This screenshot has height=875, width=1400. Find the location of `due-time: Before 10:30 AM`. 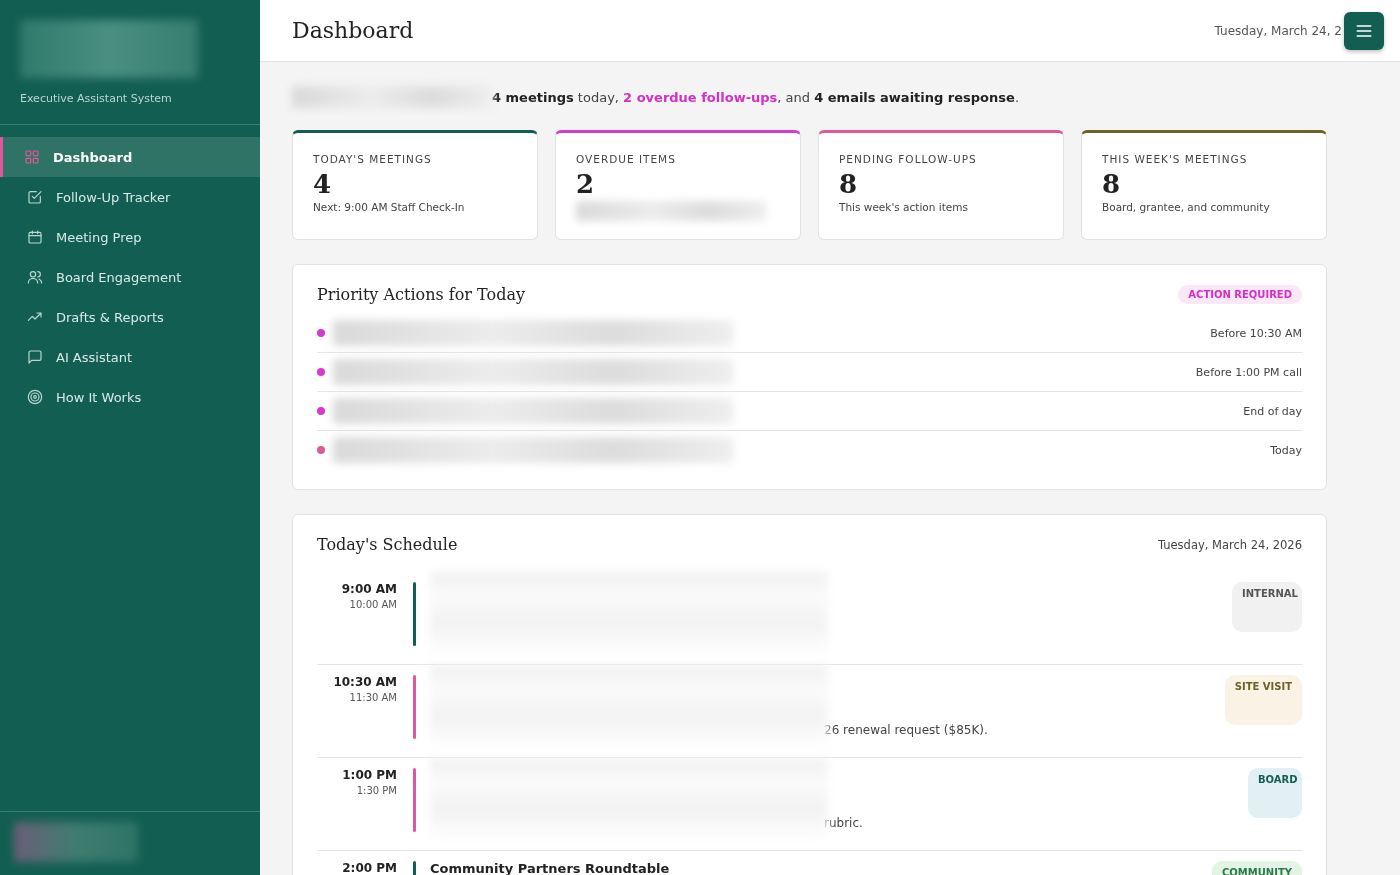

due-time: Before 10:30 AM is located at coordinates (1256, 333).